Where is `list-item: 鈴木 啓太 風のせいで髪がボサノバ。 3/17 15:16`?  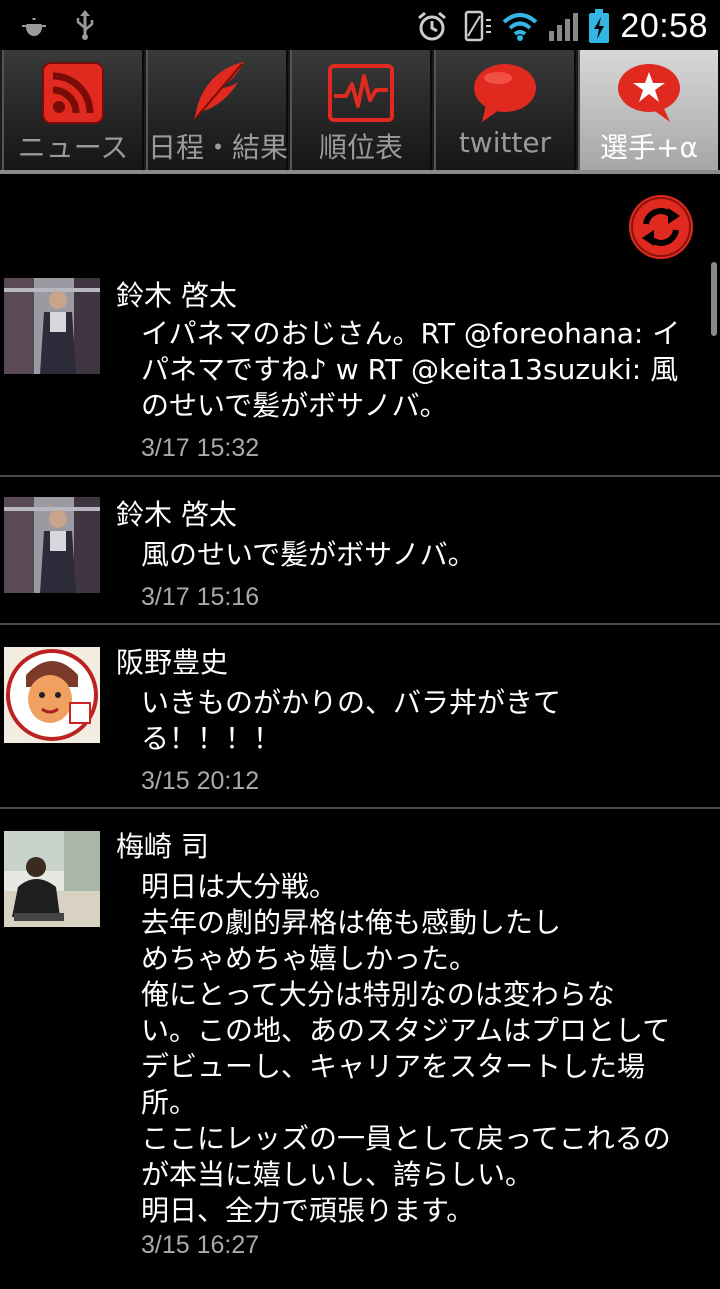 list-item: 鈴木 啓太 風のせいで髪がボサノバ。 3/17 15:16 is located at coordinates (360, 551).